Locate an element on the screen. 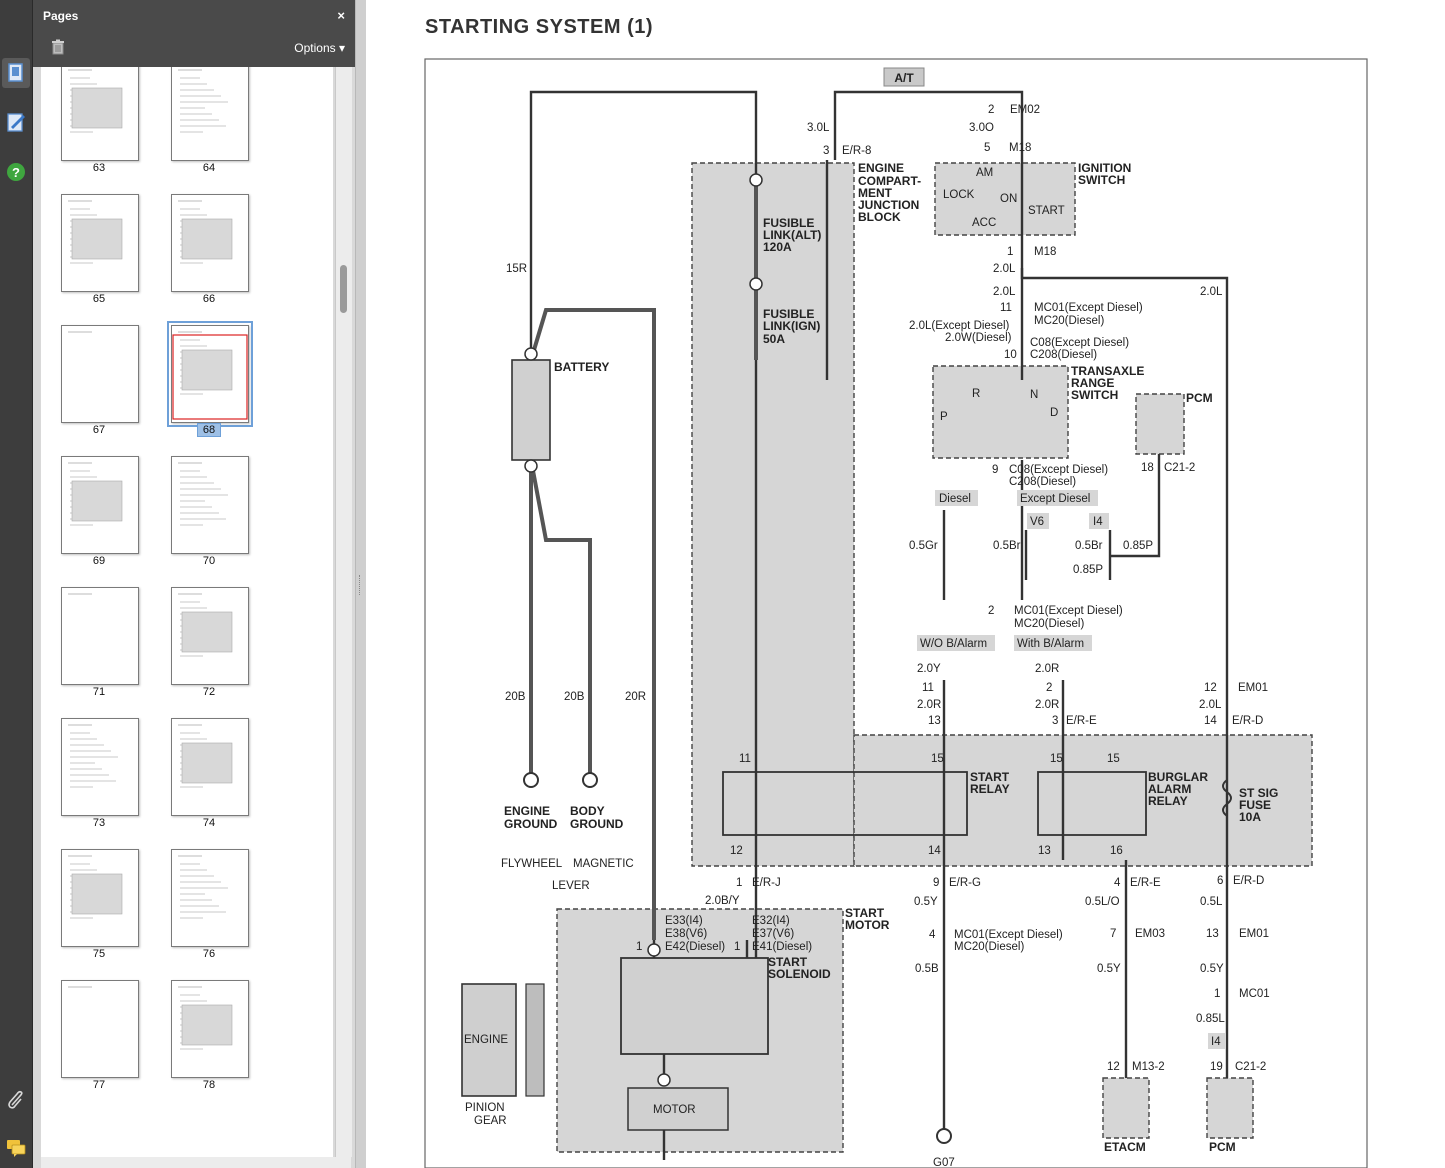 The image size is (1445, 1168). label-c21: C21-2 is located at coordinates (1179, 468).